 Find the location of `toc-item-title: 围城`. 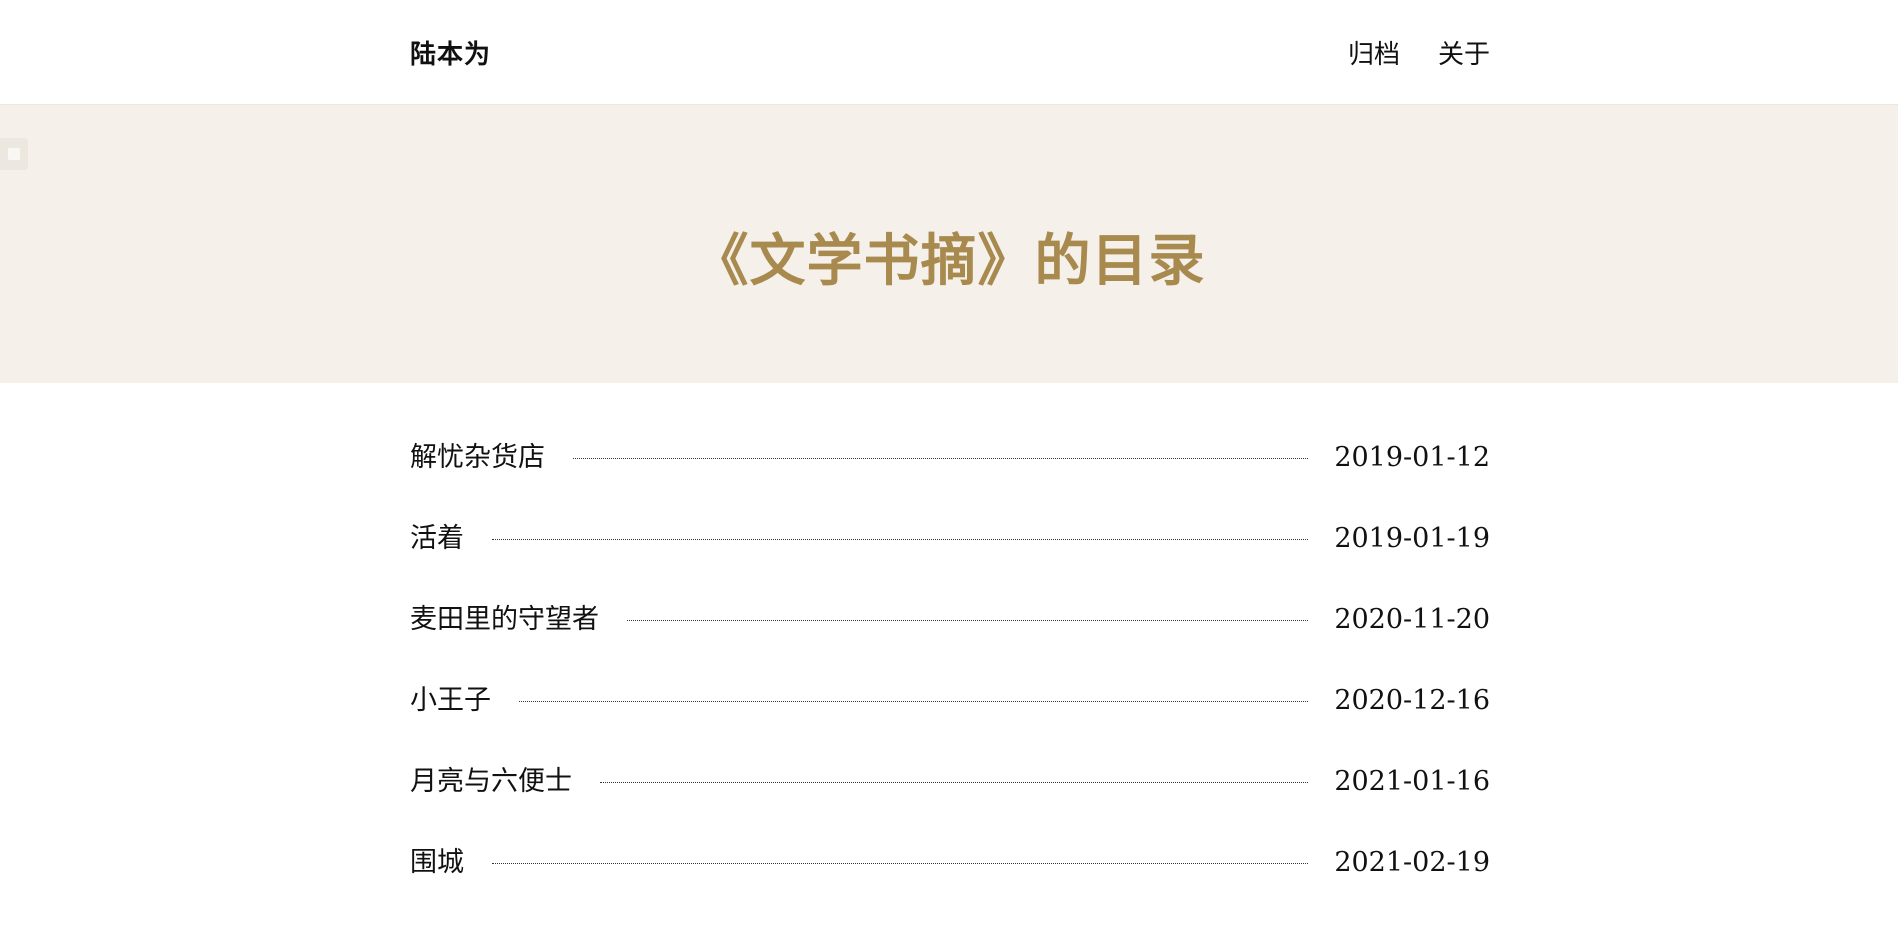

toc-item-title: 围城 is located at coordinates (437, 863).